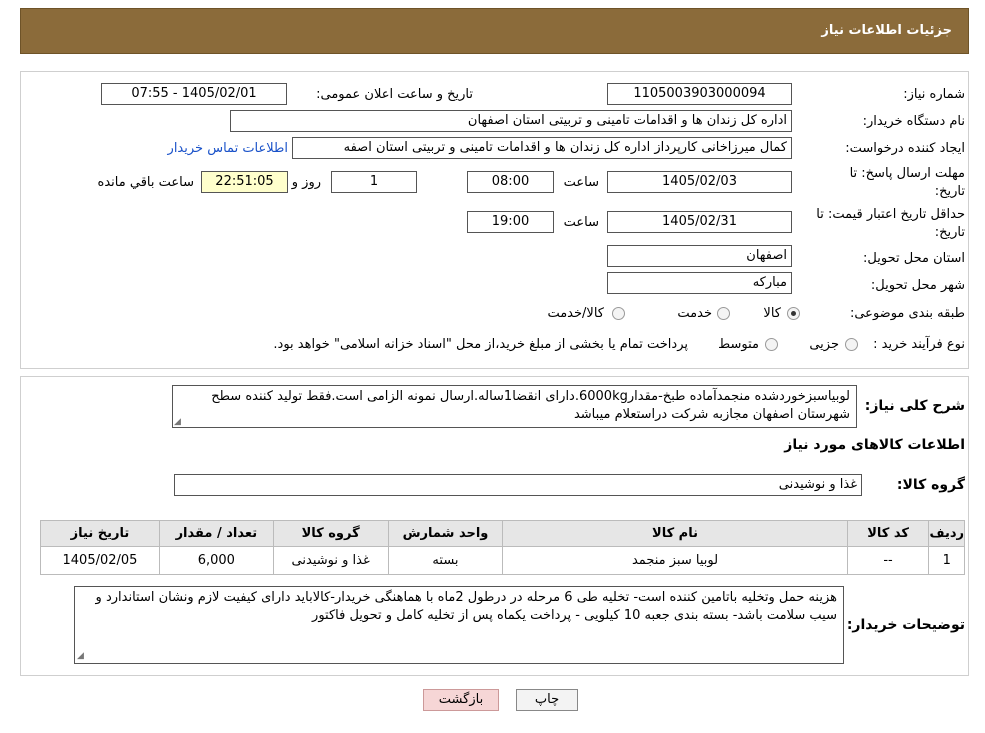 This screenshot has width=985, height=733. Describe the element at coordinates (445, 533) in the screenshot. I see `col-unit: واحد شمارش` at that location.